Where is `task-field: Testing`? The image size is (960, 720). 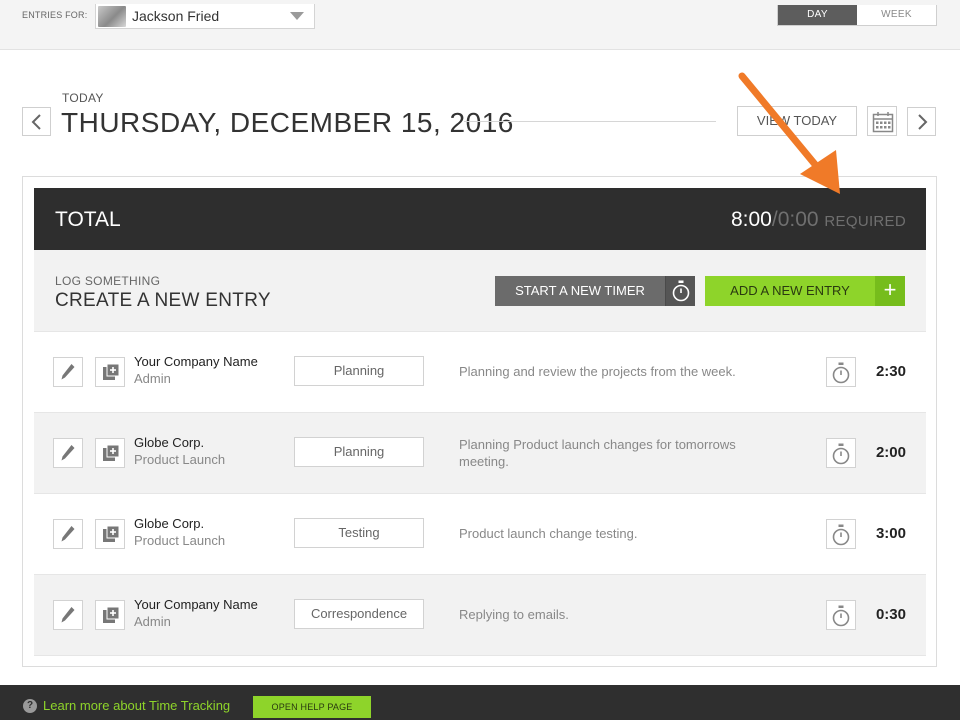 task-field: Testing is located at coordinates (359, 533).